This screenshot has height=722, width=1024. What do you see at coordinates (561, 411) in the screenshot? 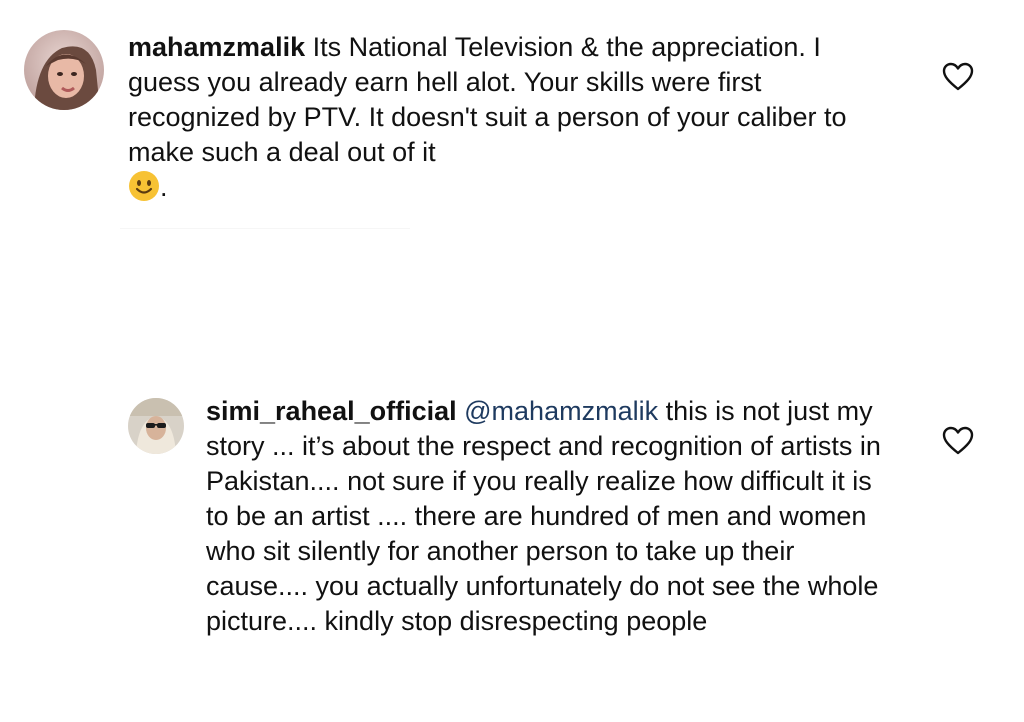
I see `mention-link: @mahamzmalik` at bounding box center [561, 411].